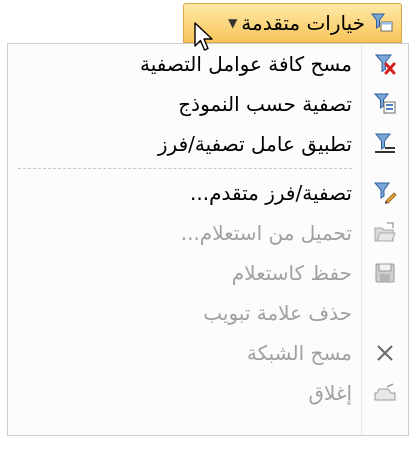 The height and width of the screenshot is (454, 416). Describe the element at coordinates (208, 168) in the screenshot. I see `menu-separator` at that location.